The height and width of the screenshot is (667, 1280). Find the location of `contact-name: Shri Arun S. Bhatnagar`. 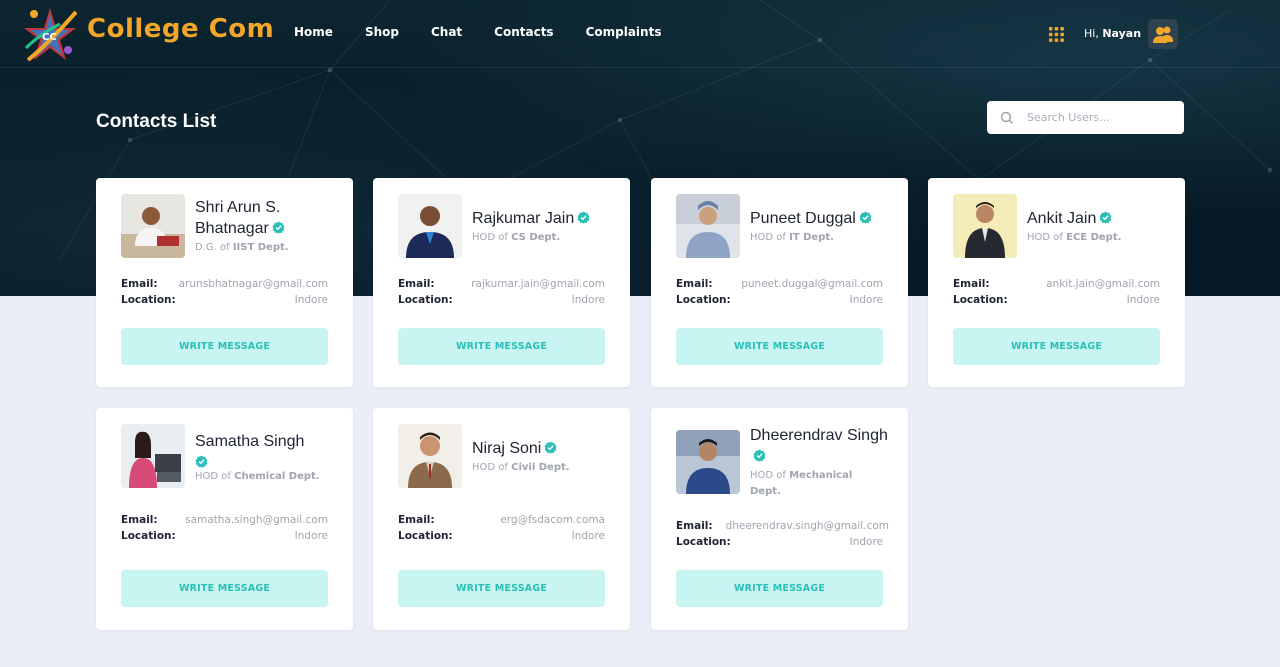

contact-name: Shri Arun S. Bhatnagar is located at coordinates (270, 218).